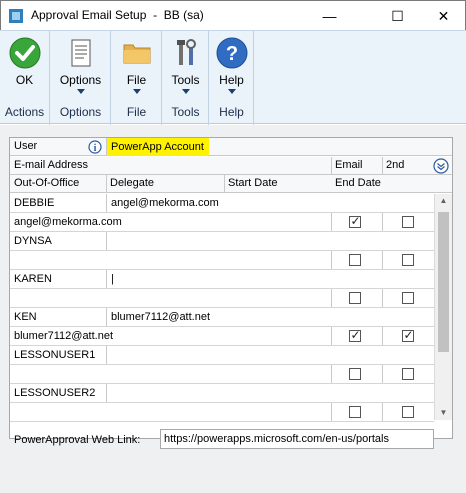  Describe the element at coordinates (165, 184) in the screenshot. I see `header-delegate: Delegate` at that location.